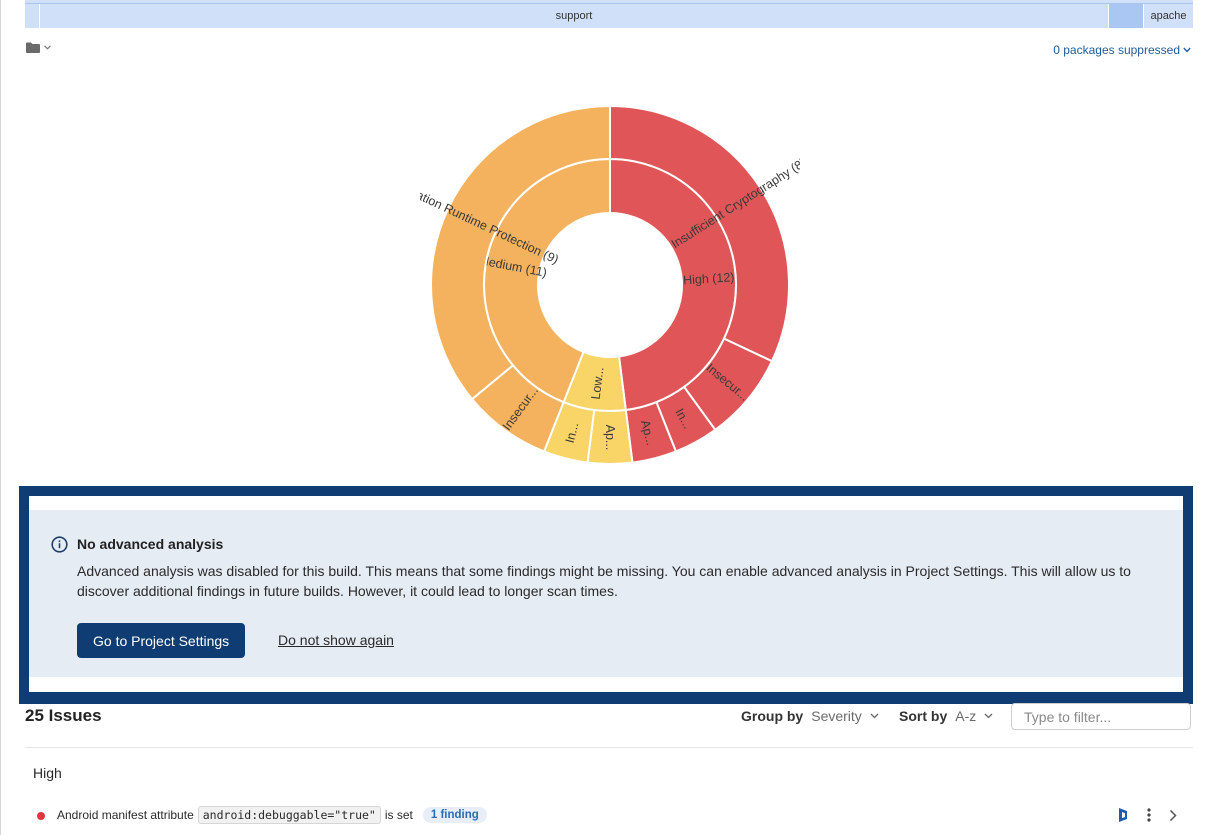  What do you see at coordinates (125, 815) in the screenshot?
I see `issue-prefix: Android manifest attribute` at bounding box center [125, 815].